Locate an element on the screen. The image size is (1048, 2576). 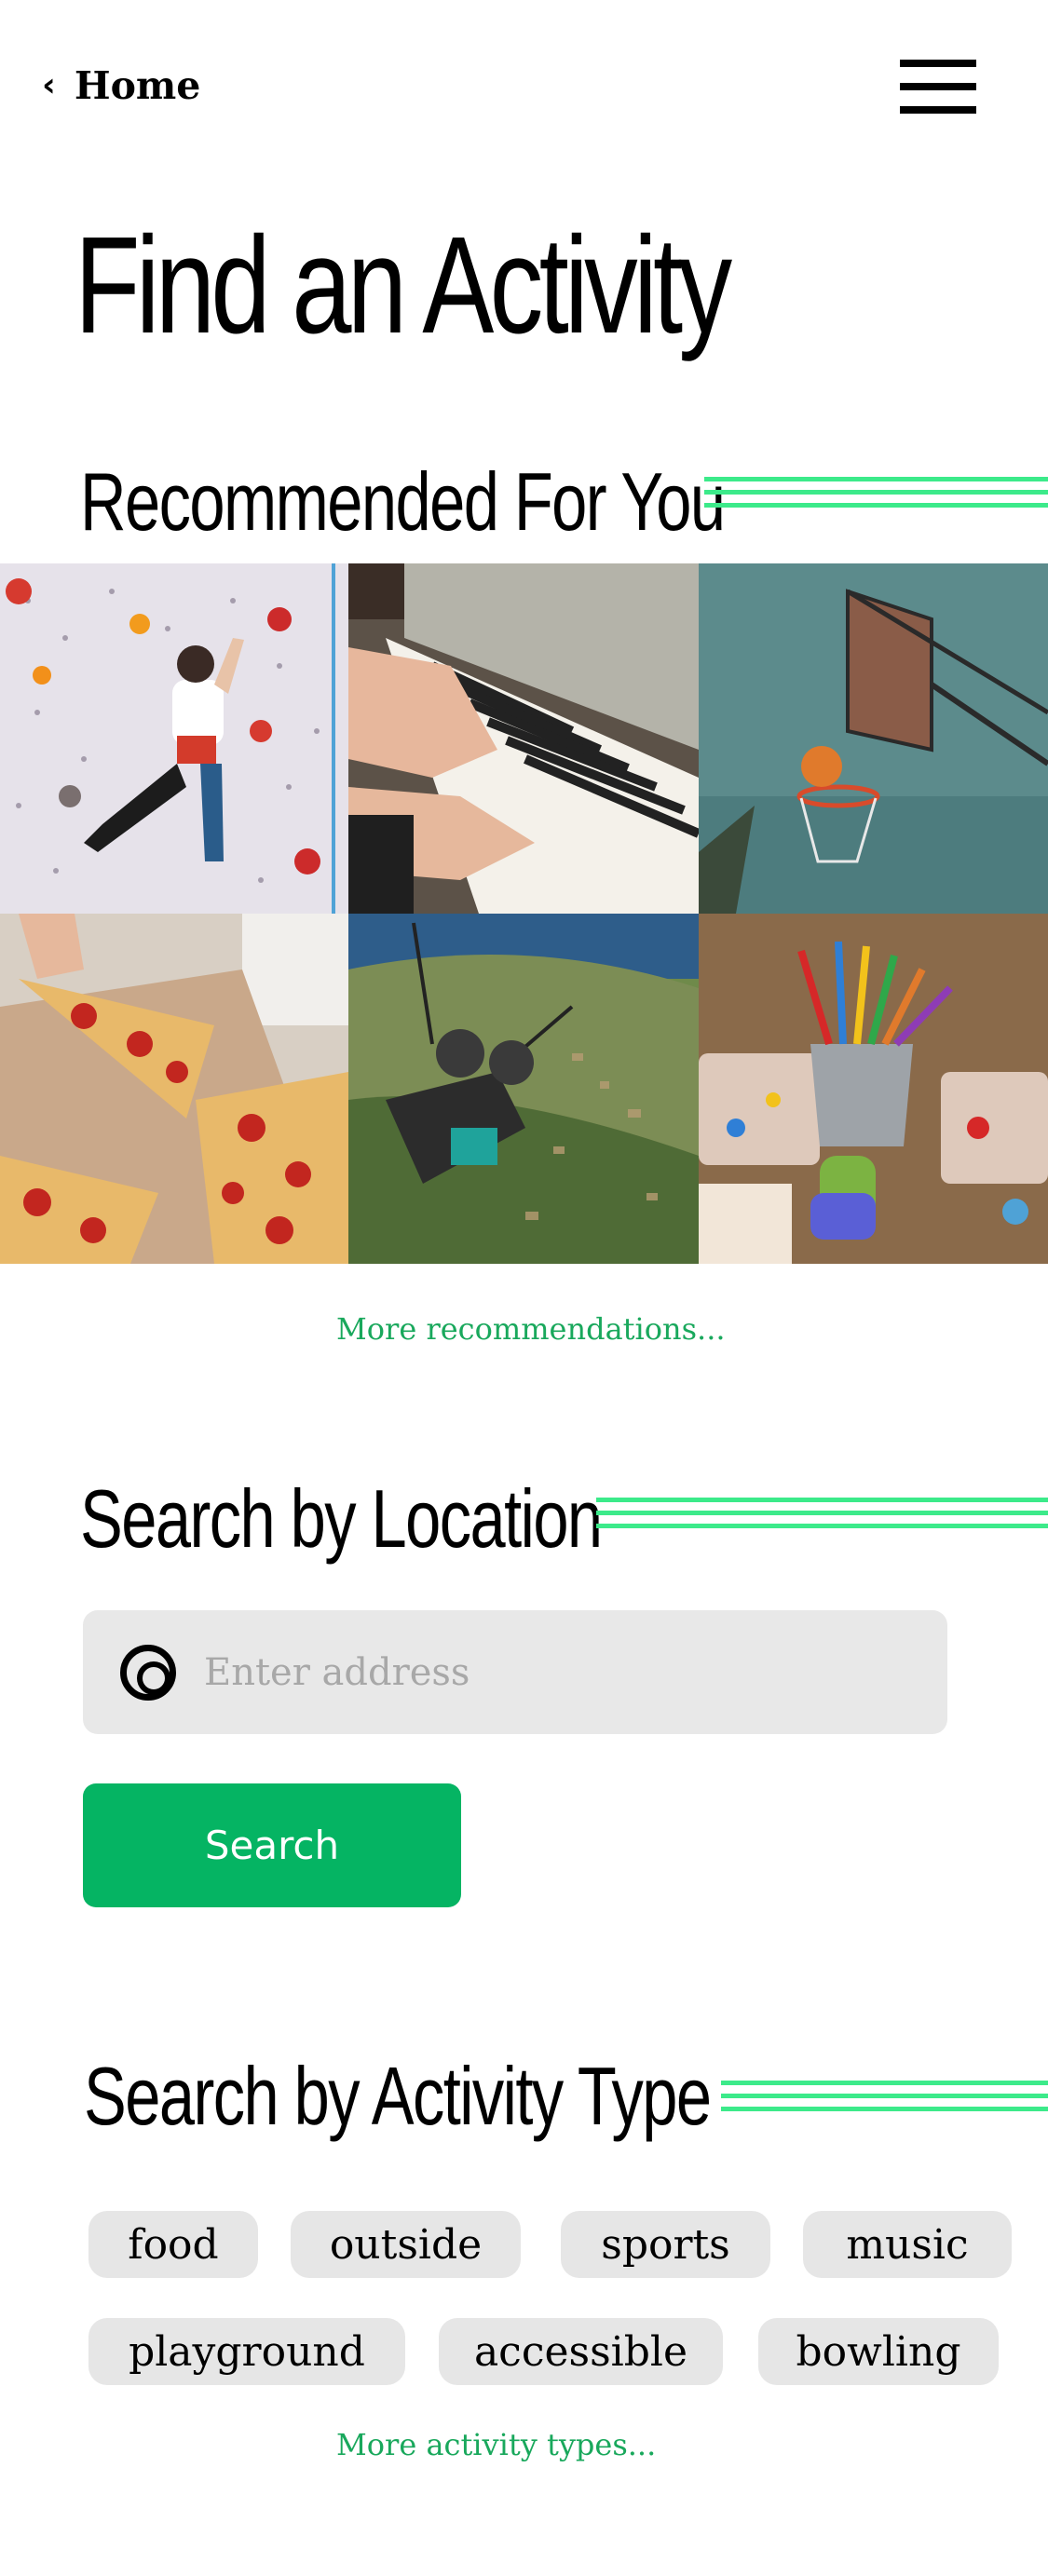
chip-playground: playground is located at coordinates (247, 2351).